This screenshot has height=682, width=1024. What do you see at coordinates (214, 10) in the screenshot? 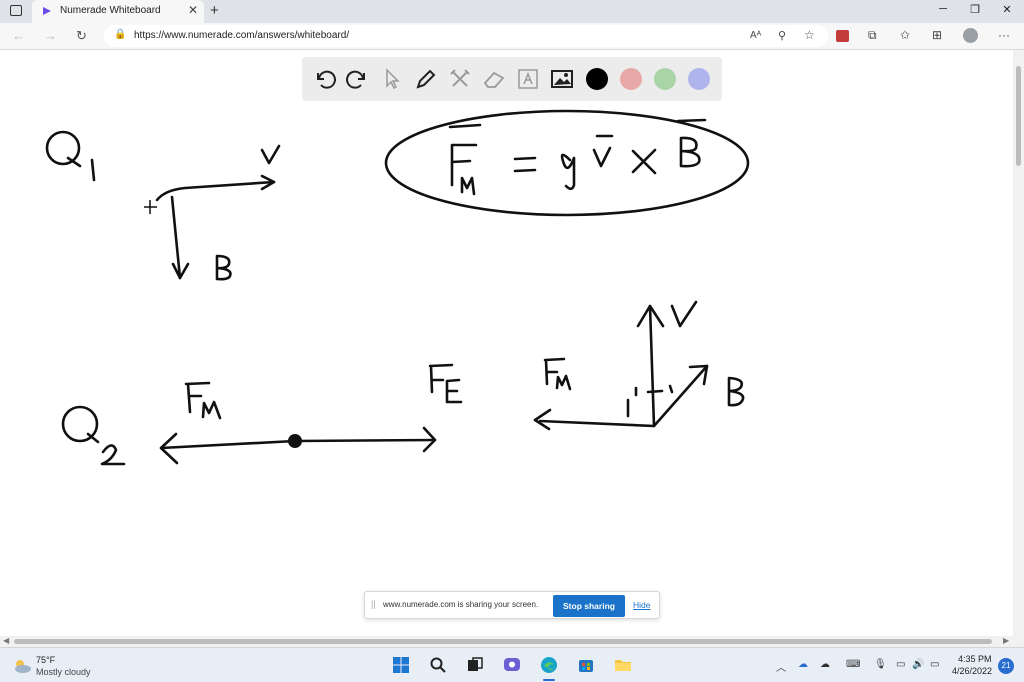
I see `new-tab-button: +` at bounding box center [214, 10].